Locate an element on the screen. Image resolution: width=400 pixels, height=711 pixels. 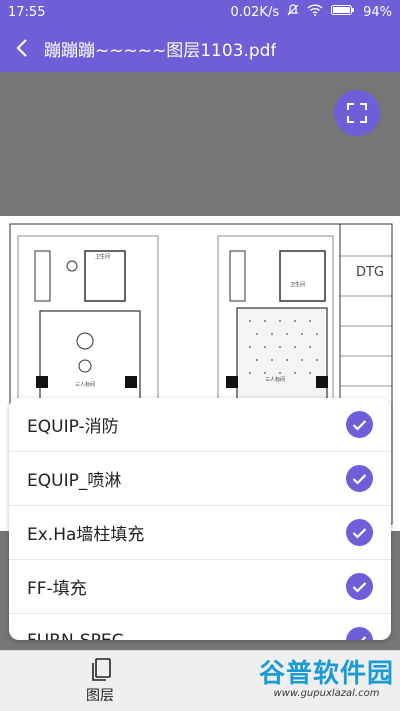
back-button is located at coordinates (22, 48).